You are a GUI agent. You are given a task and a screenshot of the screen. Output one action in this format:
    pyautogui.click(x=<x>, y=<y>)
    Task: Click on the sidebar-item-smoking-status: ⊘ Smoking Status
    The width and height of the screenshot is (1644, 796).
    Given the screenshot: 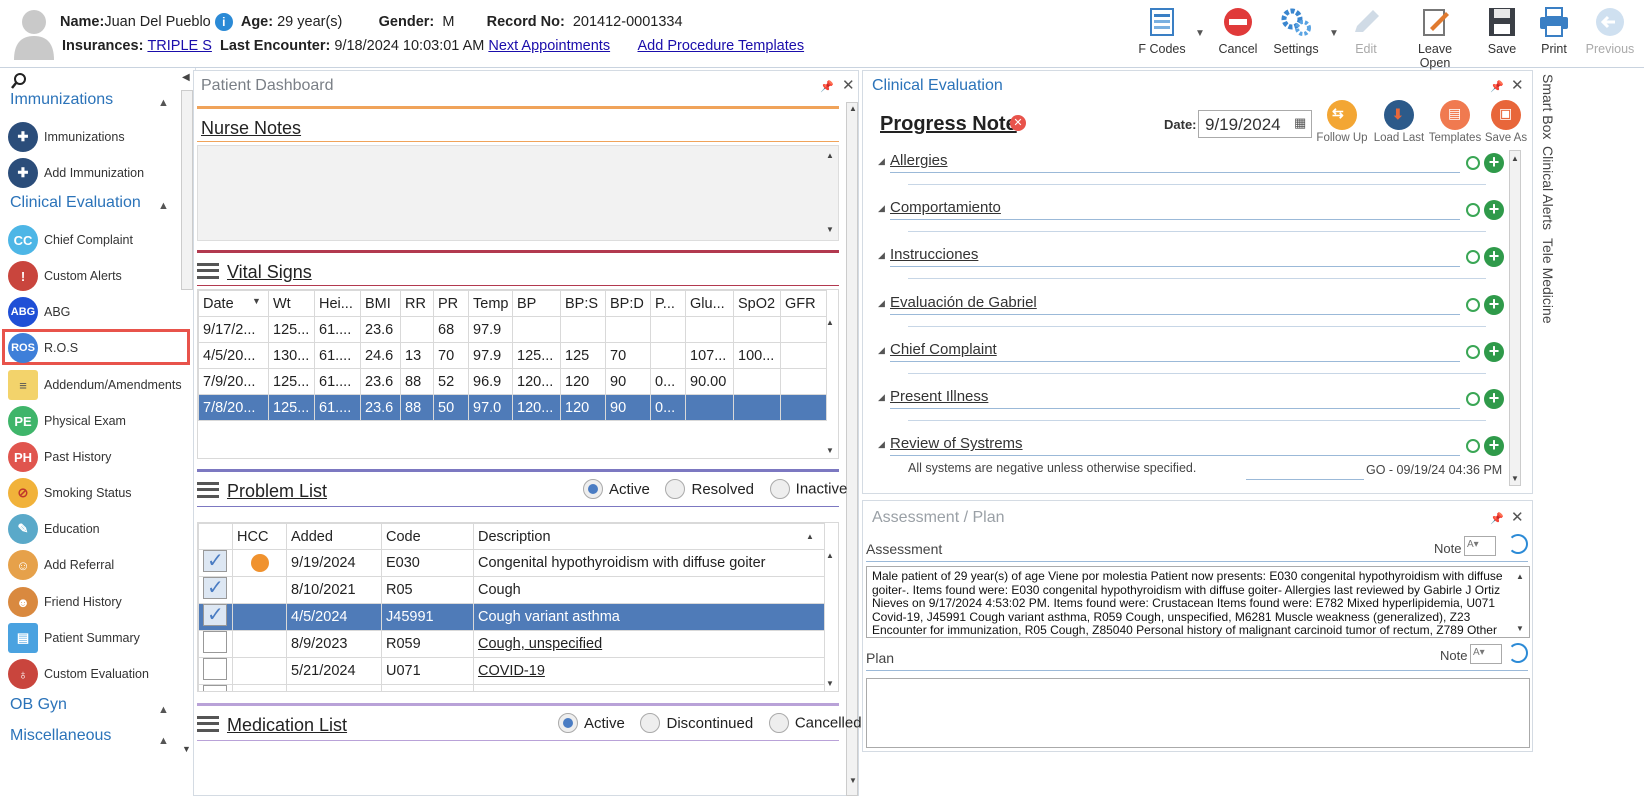 What is the action you would take?
    pyautogui.click(x=101, y=493)
    